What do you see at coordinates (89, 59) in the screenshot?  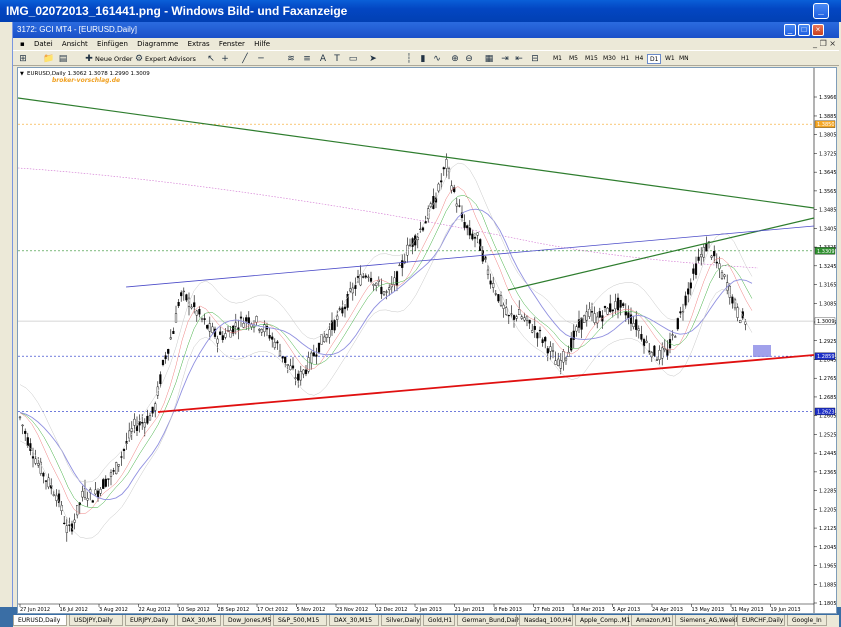 I see `new-order-icon: ✚` at bounding box center [89, 59].